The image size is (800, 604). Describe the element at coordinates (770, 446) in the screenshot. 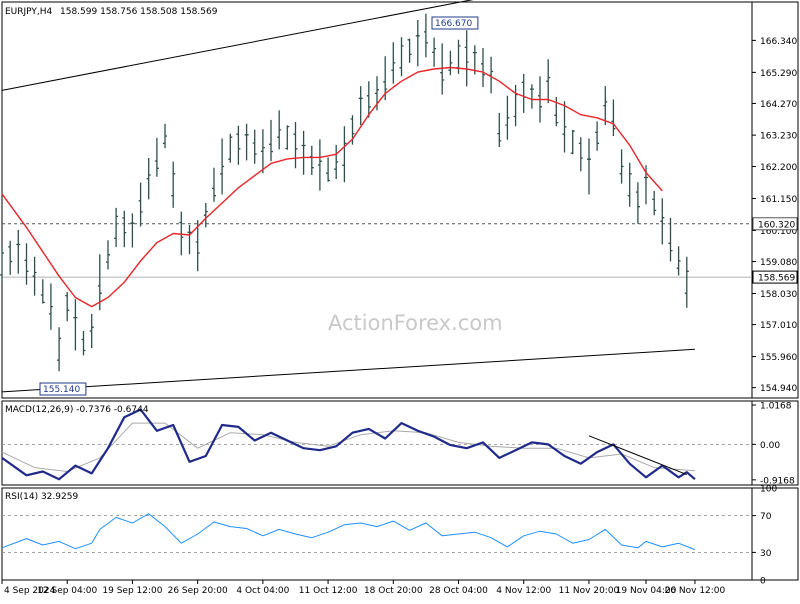

I see `y-tick-label: 0.00` at that location.